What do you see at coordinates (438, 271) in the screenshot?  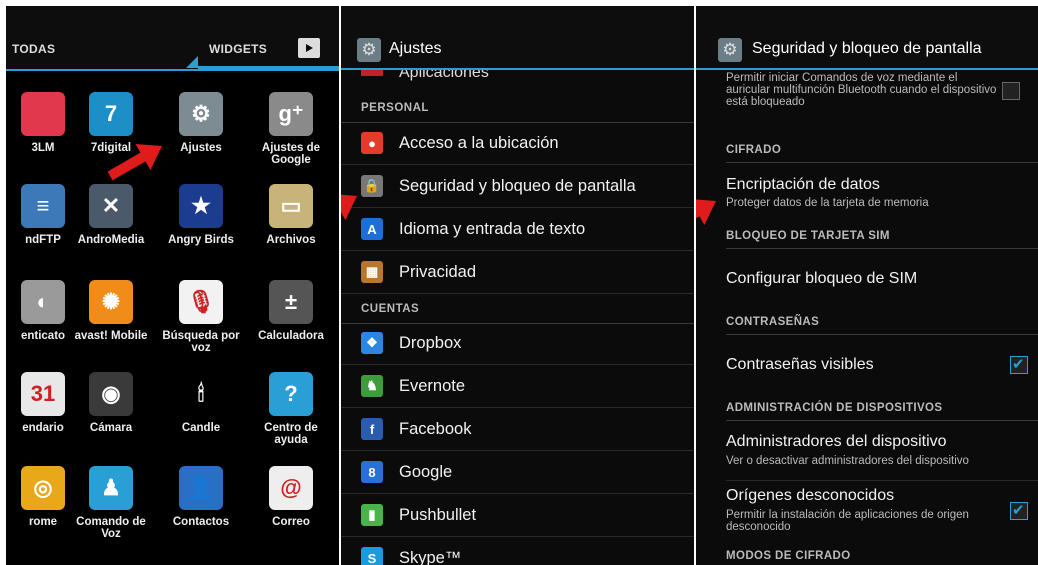 I see `settings-item-label: Privacidad` at bounding box center [438, 271].